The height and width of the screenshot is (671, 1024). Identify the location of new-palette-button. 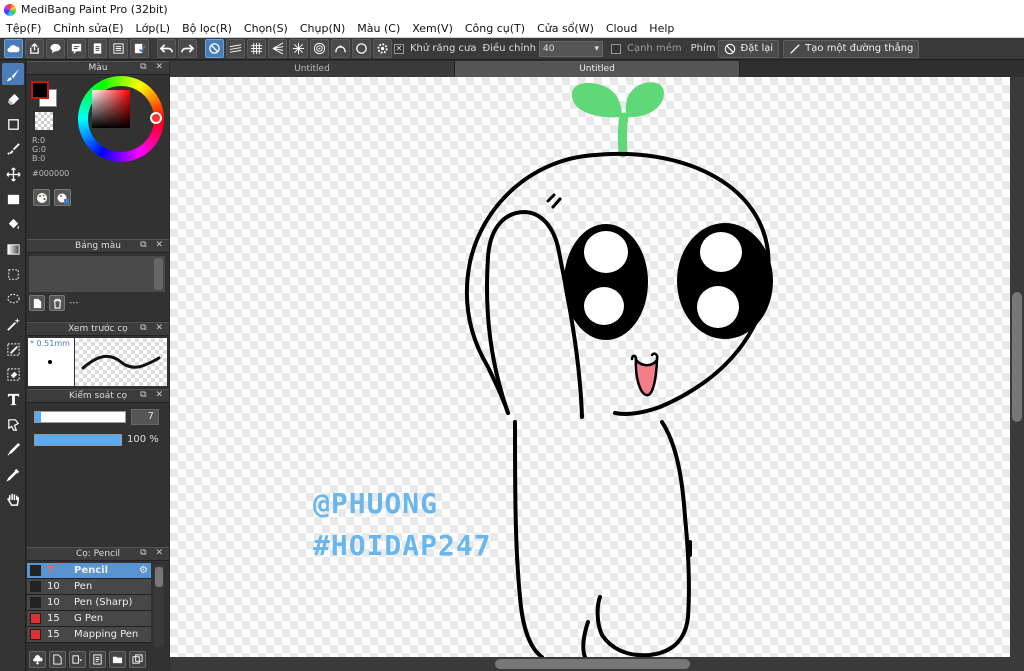
(37, 303).